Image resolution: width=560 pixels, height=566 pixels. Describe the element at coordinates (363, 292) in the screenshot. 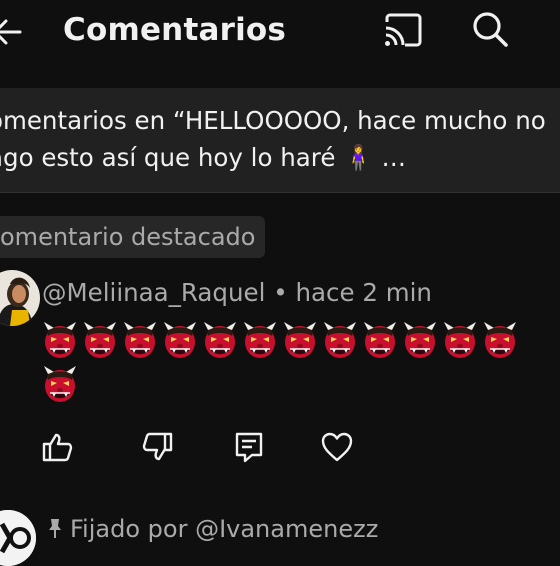

I see `comment-time: hace 2 min` at that location.